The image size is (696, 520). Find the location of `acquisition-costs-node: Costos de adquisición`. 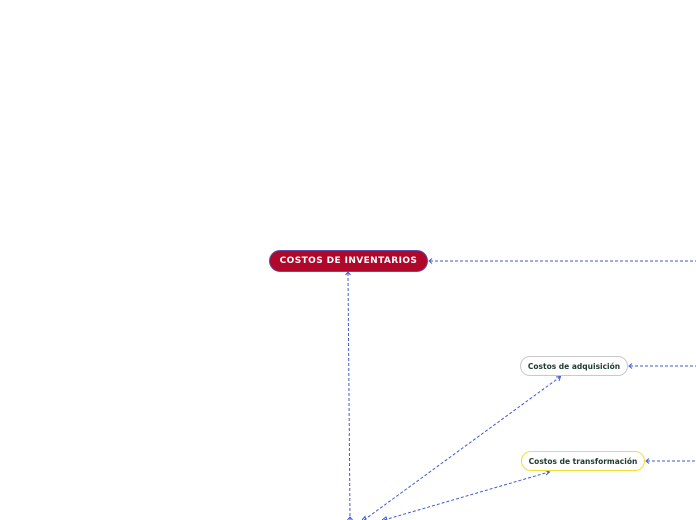

acquisition-costs-node: Costos de adquisición is located at coordinates (574, 366).